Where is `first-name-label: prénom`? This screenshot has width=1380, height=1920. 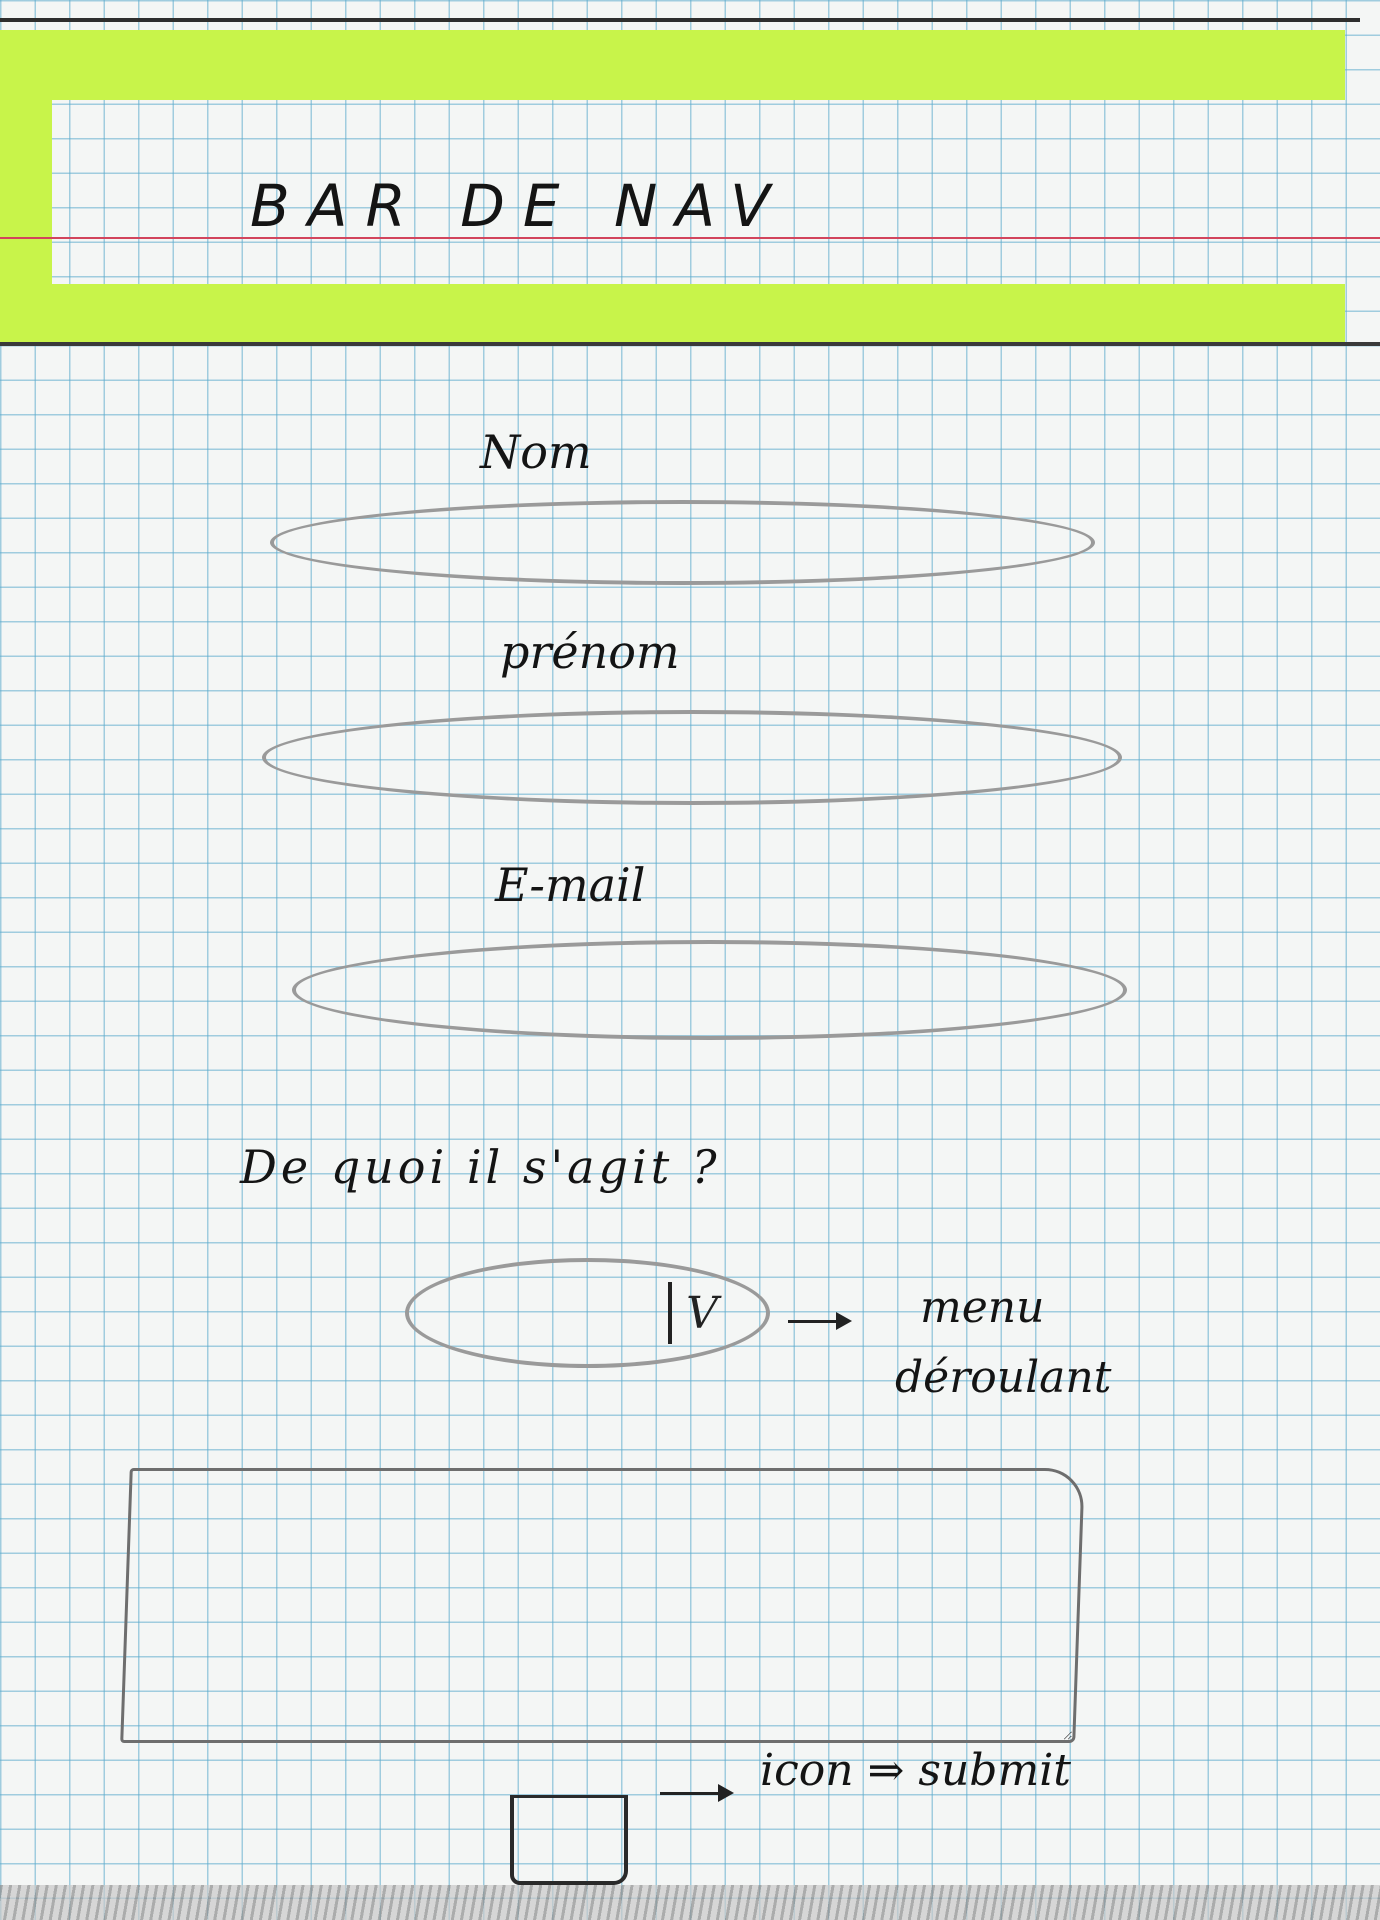 first-name-label: prénom is located at coordinates (590, 652).